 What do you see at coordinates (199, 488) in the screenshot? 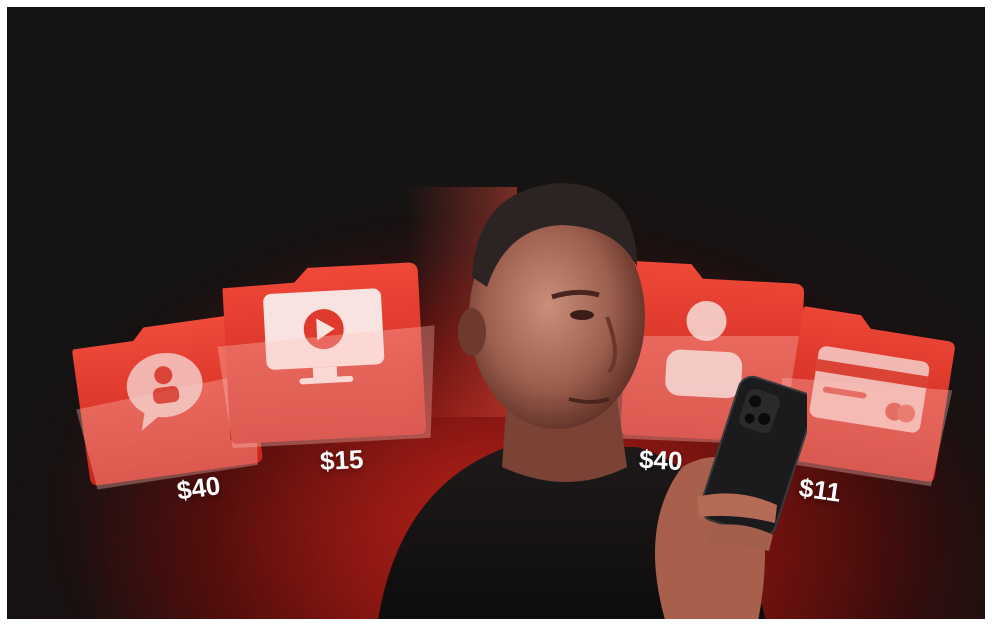
I see `price-chat: $40` at bounding box center [199, 488].